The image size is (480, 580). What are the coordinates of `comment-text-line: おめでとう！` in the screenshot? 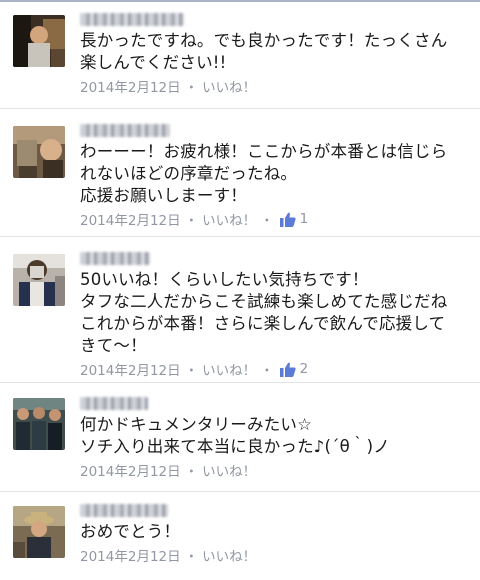 It's located at (130, 531).